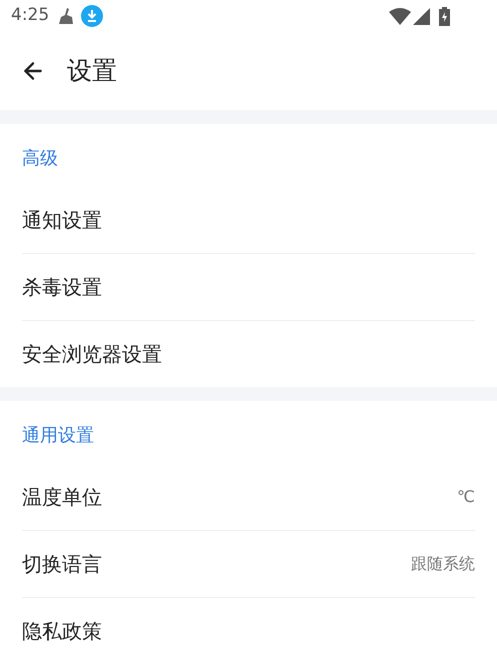 The width and height of the screenshot is (497, 650). What do you see at coordinates (216, 564) in the screenshot?
I see `settings-item: 切换语言` at bounding box center [216, 564].